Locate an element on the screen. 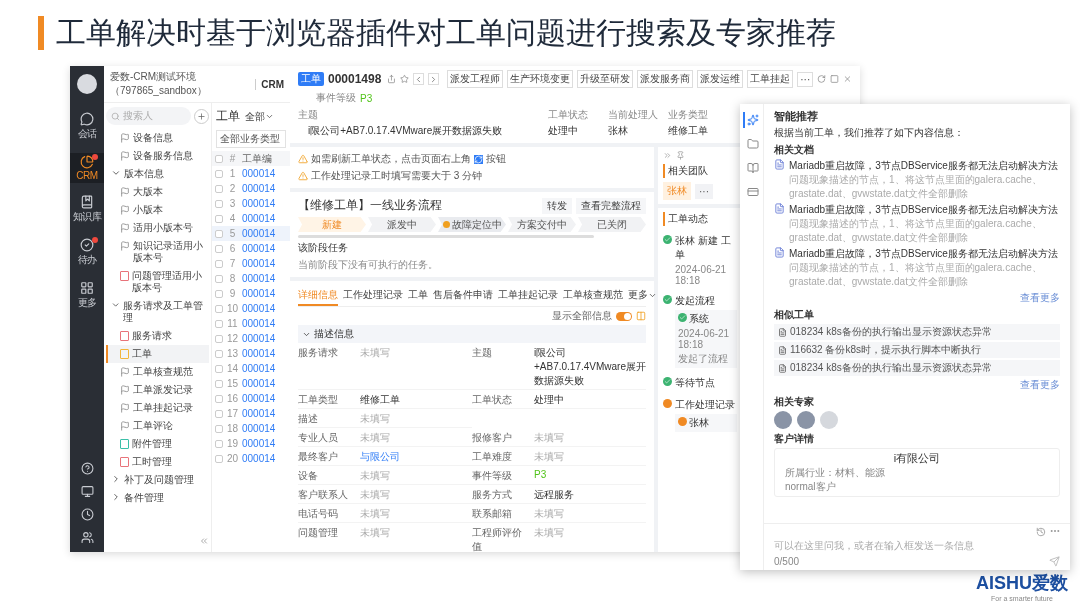  table-row: 7 000014 is located at coordinates (251, 263).